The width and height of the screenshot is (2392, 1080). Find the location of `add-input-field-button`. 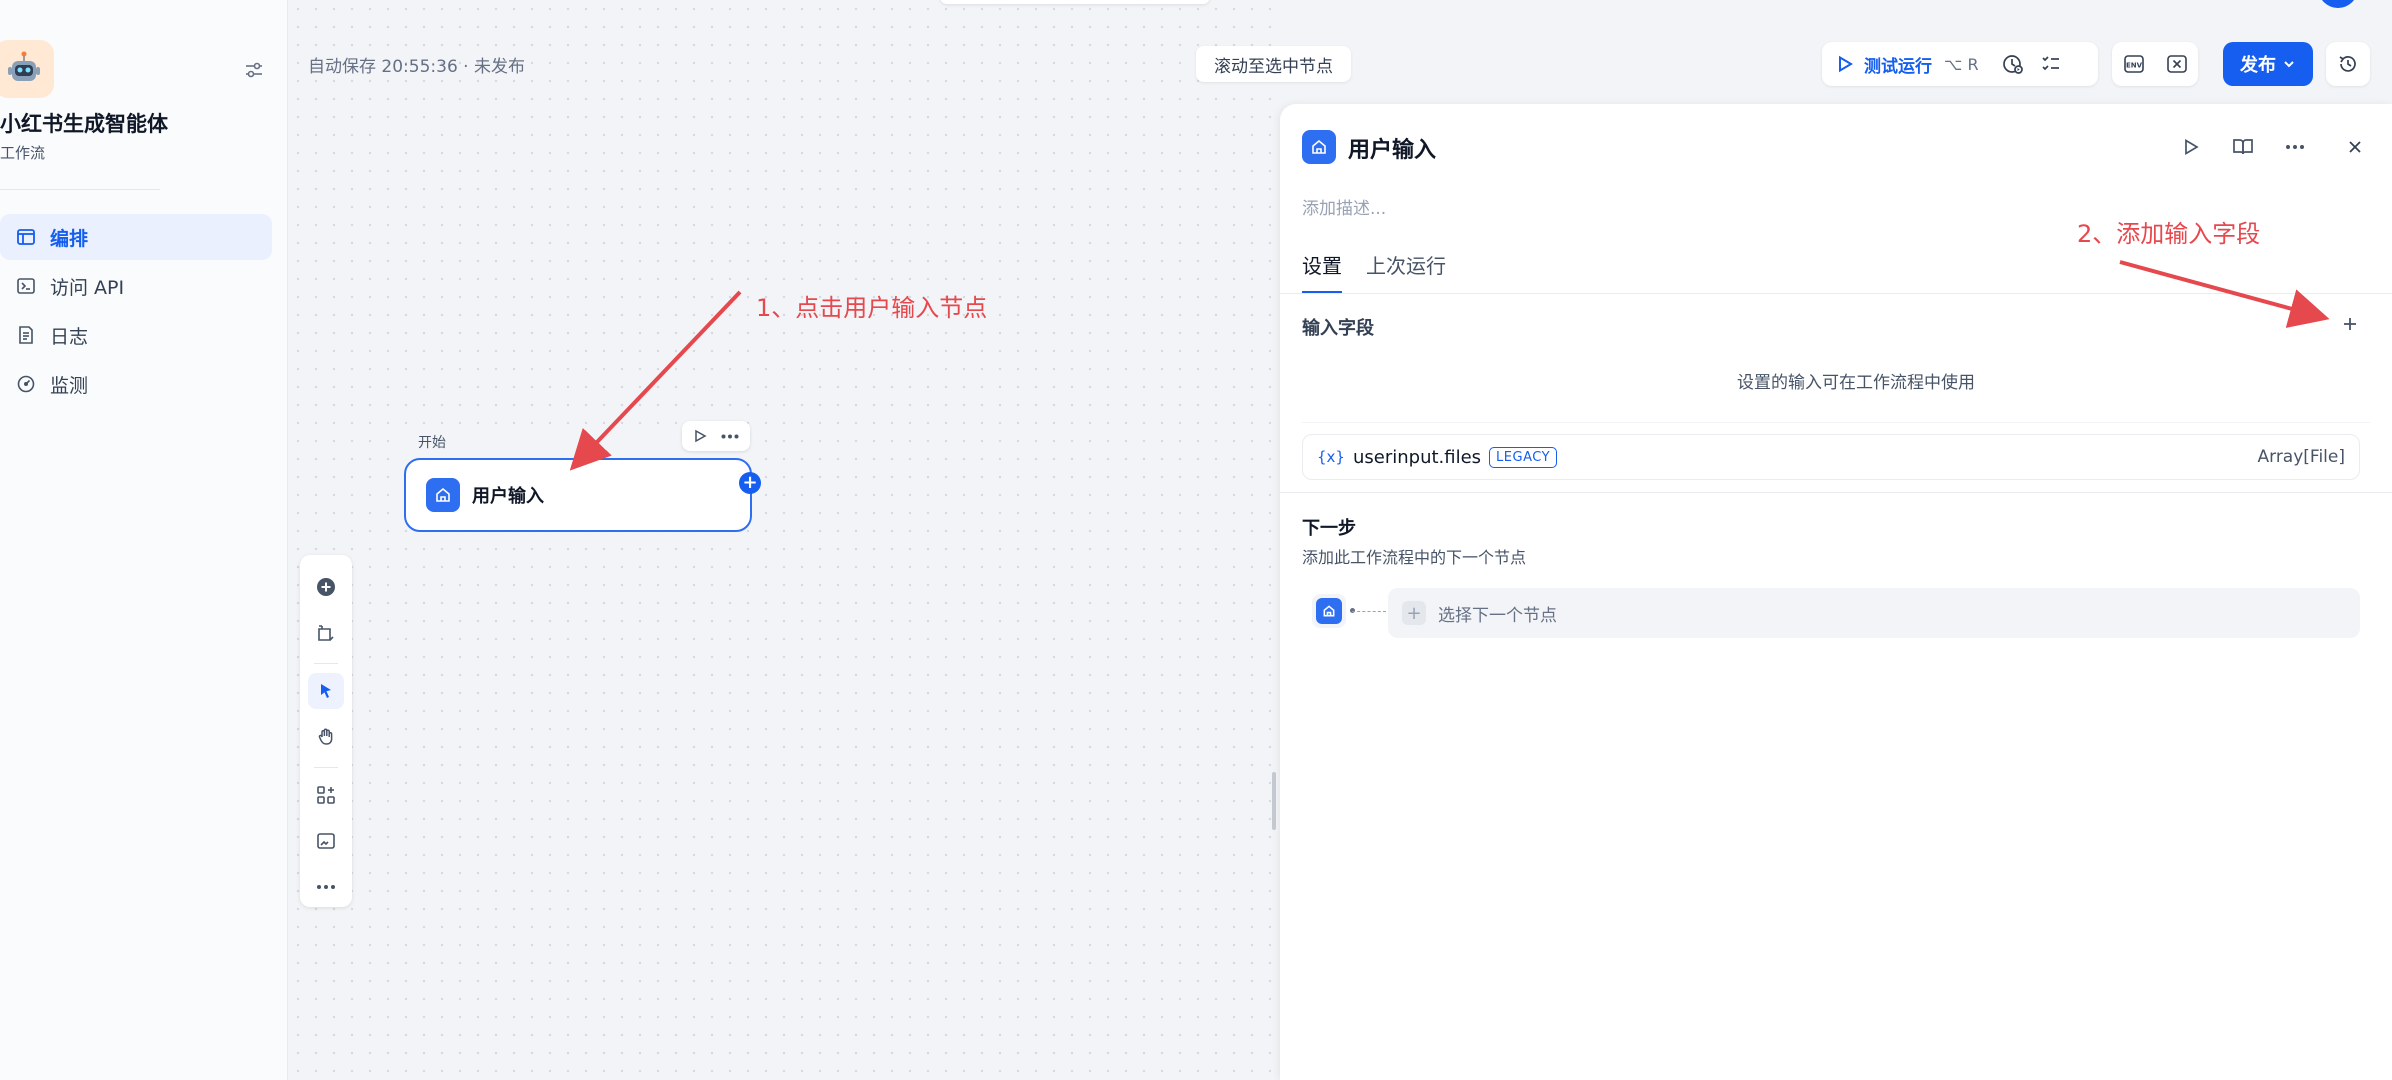

add-input-field-button is located at coordinates (2350, 324).